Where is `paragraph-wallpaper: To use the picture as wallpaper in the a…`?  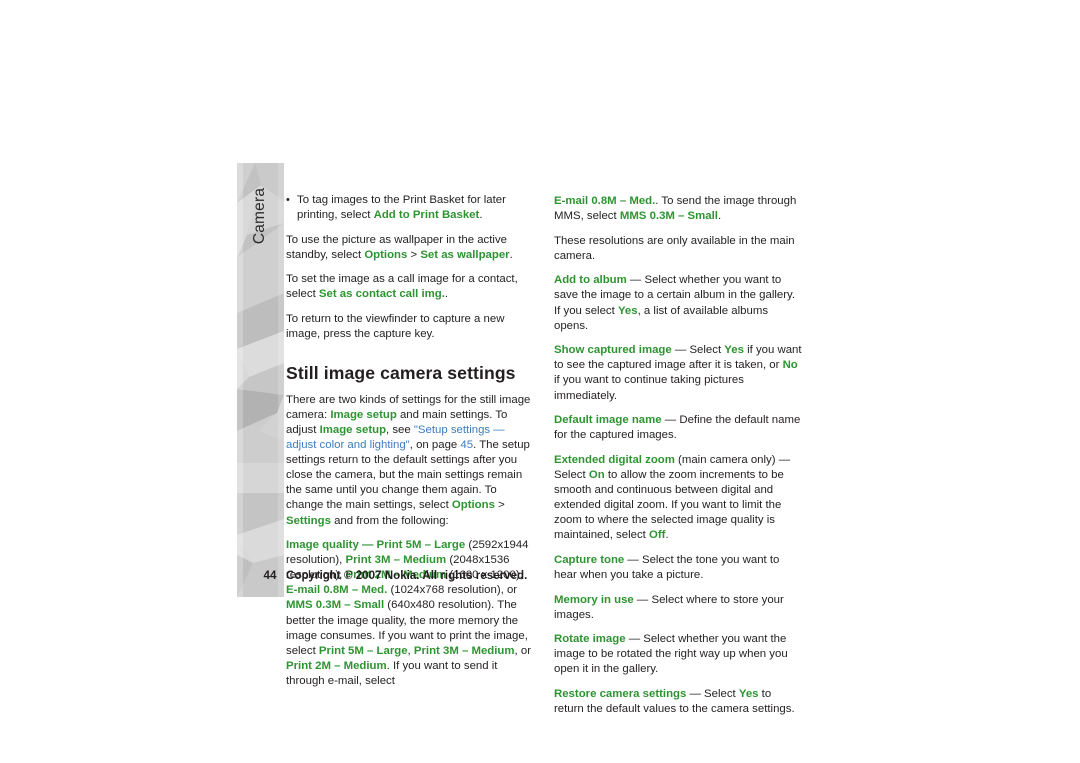 paragraph-wallpaper: To use the picture as wallpaper in the a… is located at coordinates (399, 247).